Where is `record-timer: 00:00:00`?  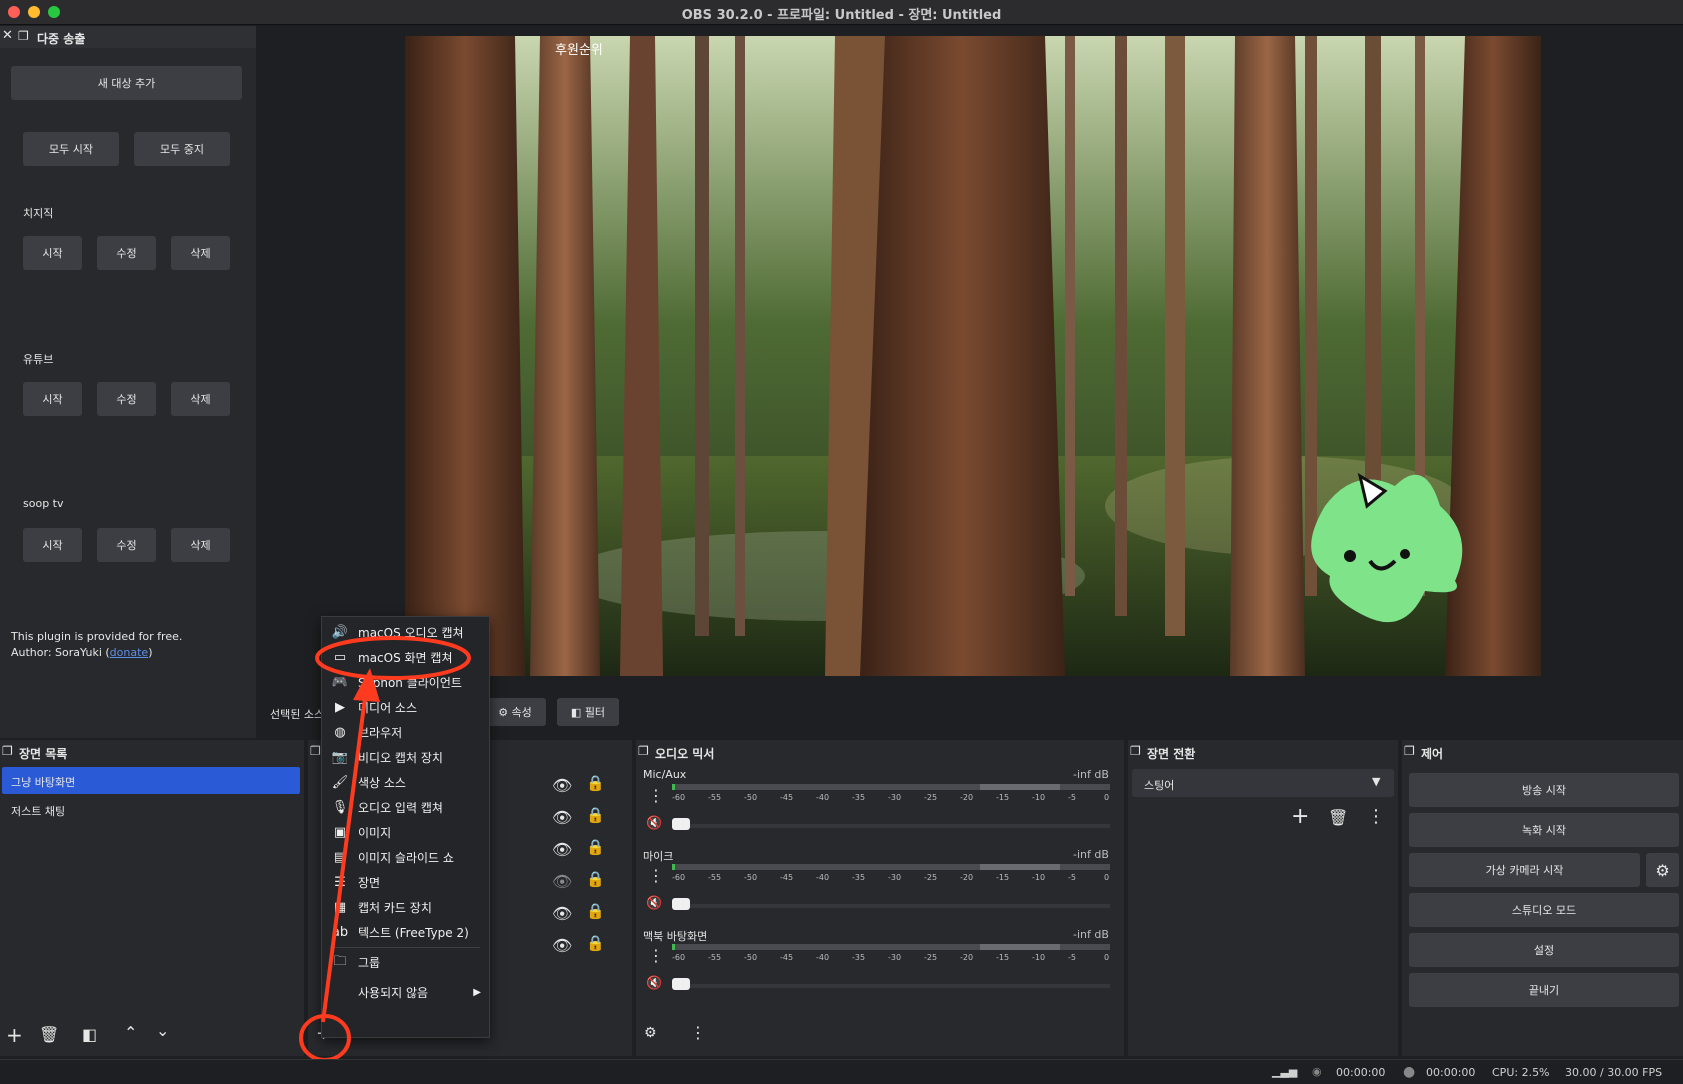 record-timer: 00:00:00 is located at coordinates (1451, 1072).